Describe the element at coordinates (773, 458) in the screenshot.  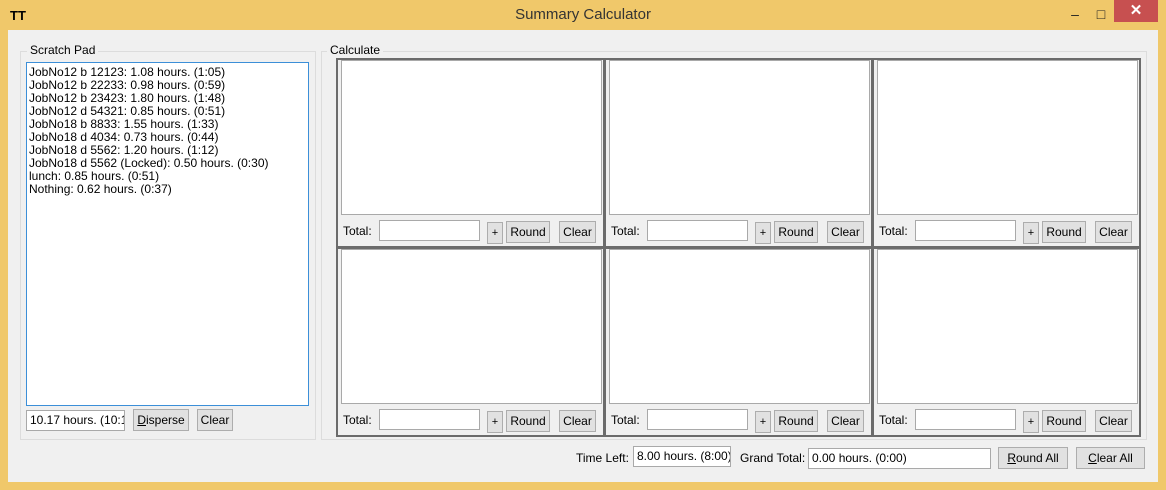
I see `grand-total-label: Grand Total:` at that location.